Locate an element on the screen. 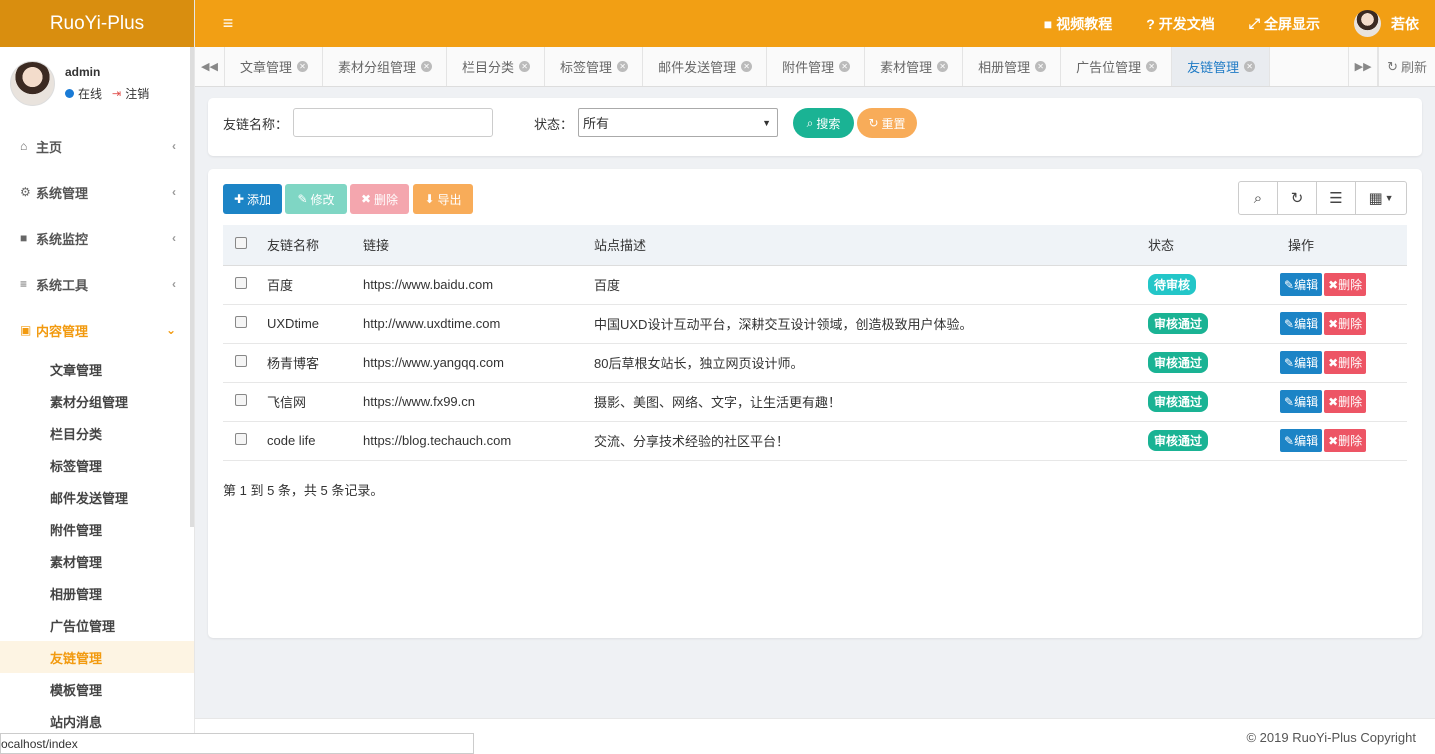 The image size is (1435, 754). brand-logo: RuoYi-Plus is located at coordinates (97, 23).